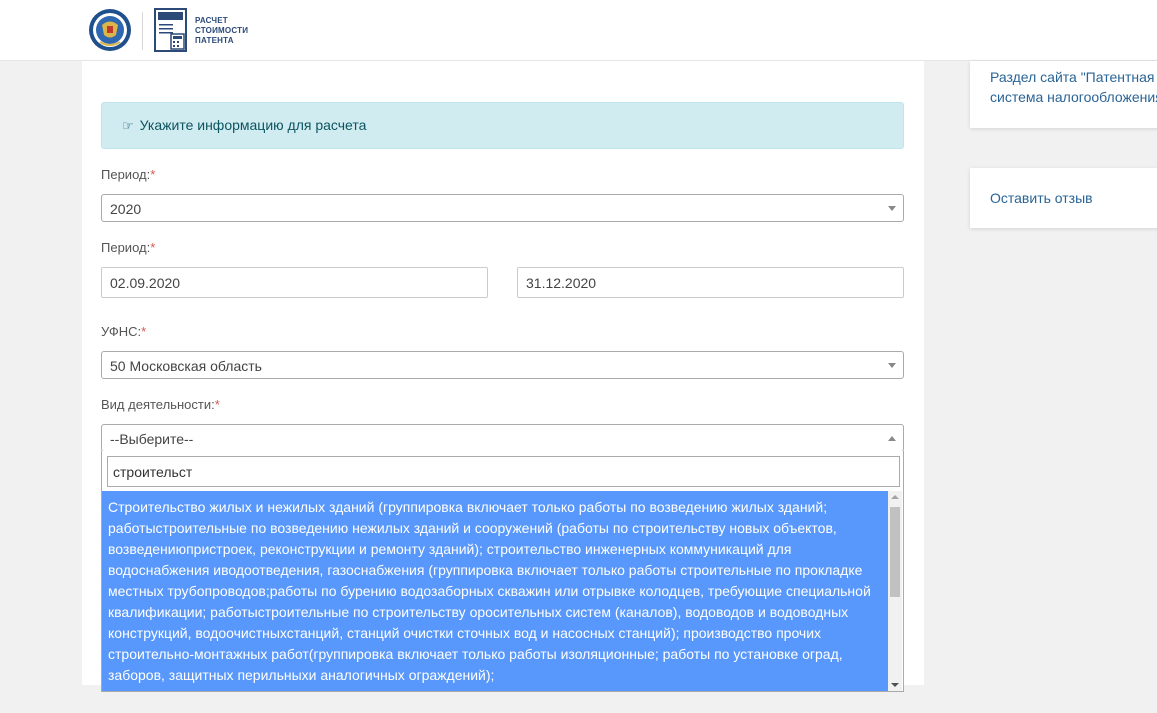 Image resolution: width=1157 pixels, height=713 pixels. What do you see at coordinates (502, 125) in the screenshot?
I see `info-alert: ☞ Укажите информацию для расчета` at bounding box center [502, 125].